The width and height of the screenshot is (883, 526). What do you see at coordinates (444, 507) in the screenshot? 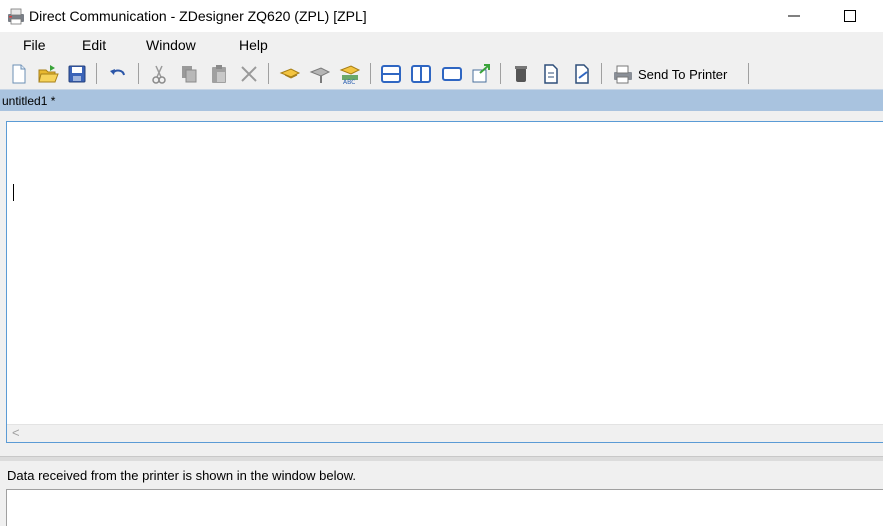
I see `printer-output-area` at bounding box center [444, 507].